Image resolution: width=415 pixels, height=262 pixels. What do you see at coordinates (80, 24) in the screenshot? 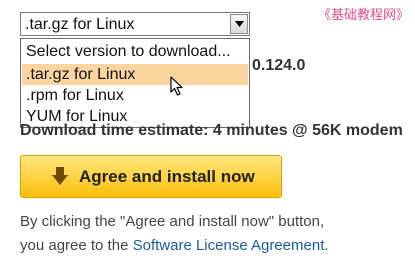
I see `version-select-value: .tar.gz for Linux` at bounding box center [80, 24].